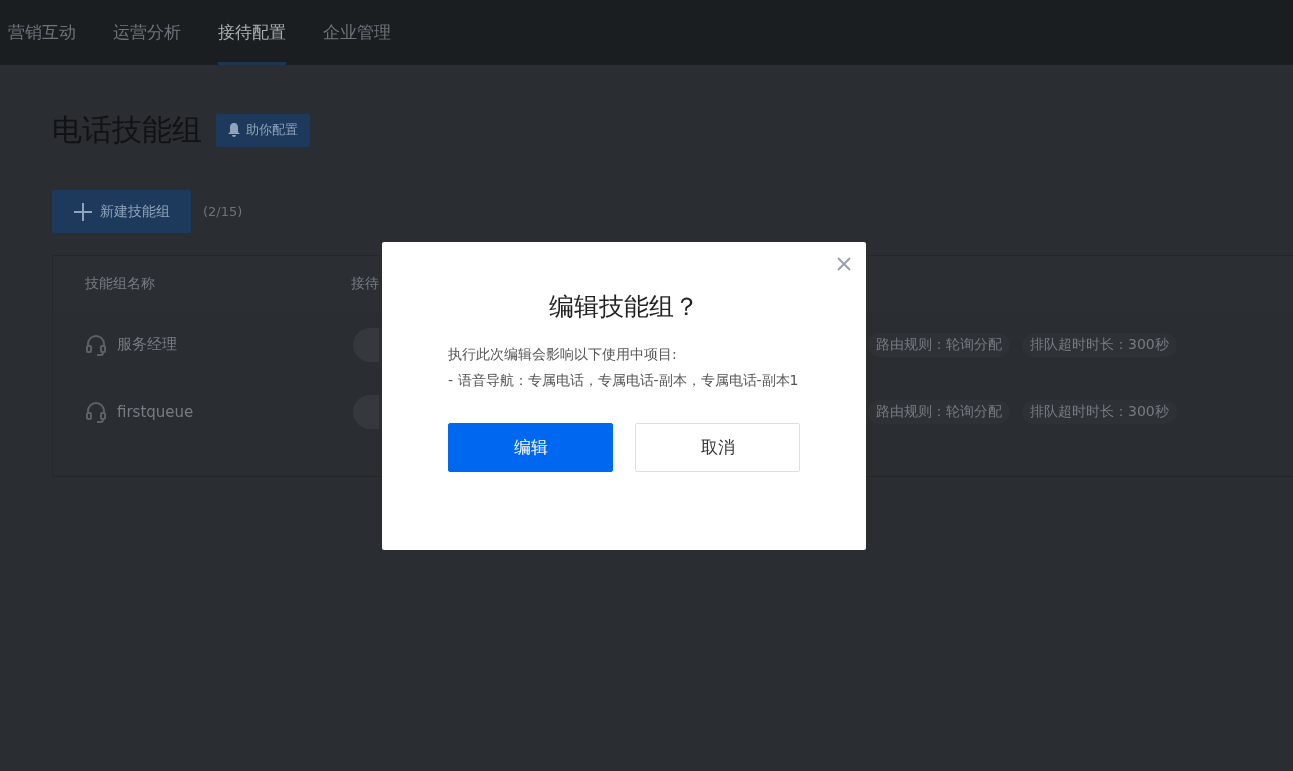 This screenshot has width=1293, height=771. I want to click on group-count: (2/15), so click(223, 211).